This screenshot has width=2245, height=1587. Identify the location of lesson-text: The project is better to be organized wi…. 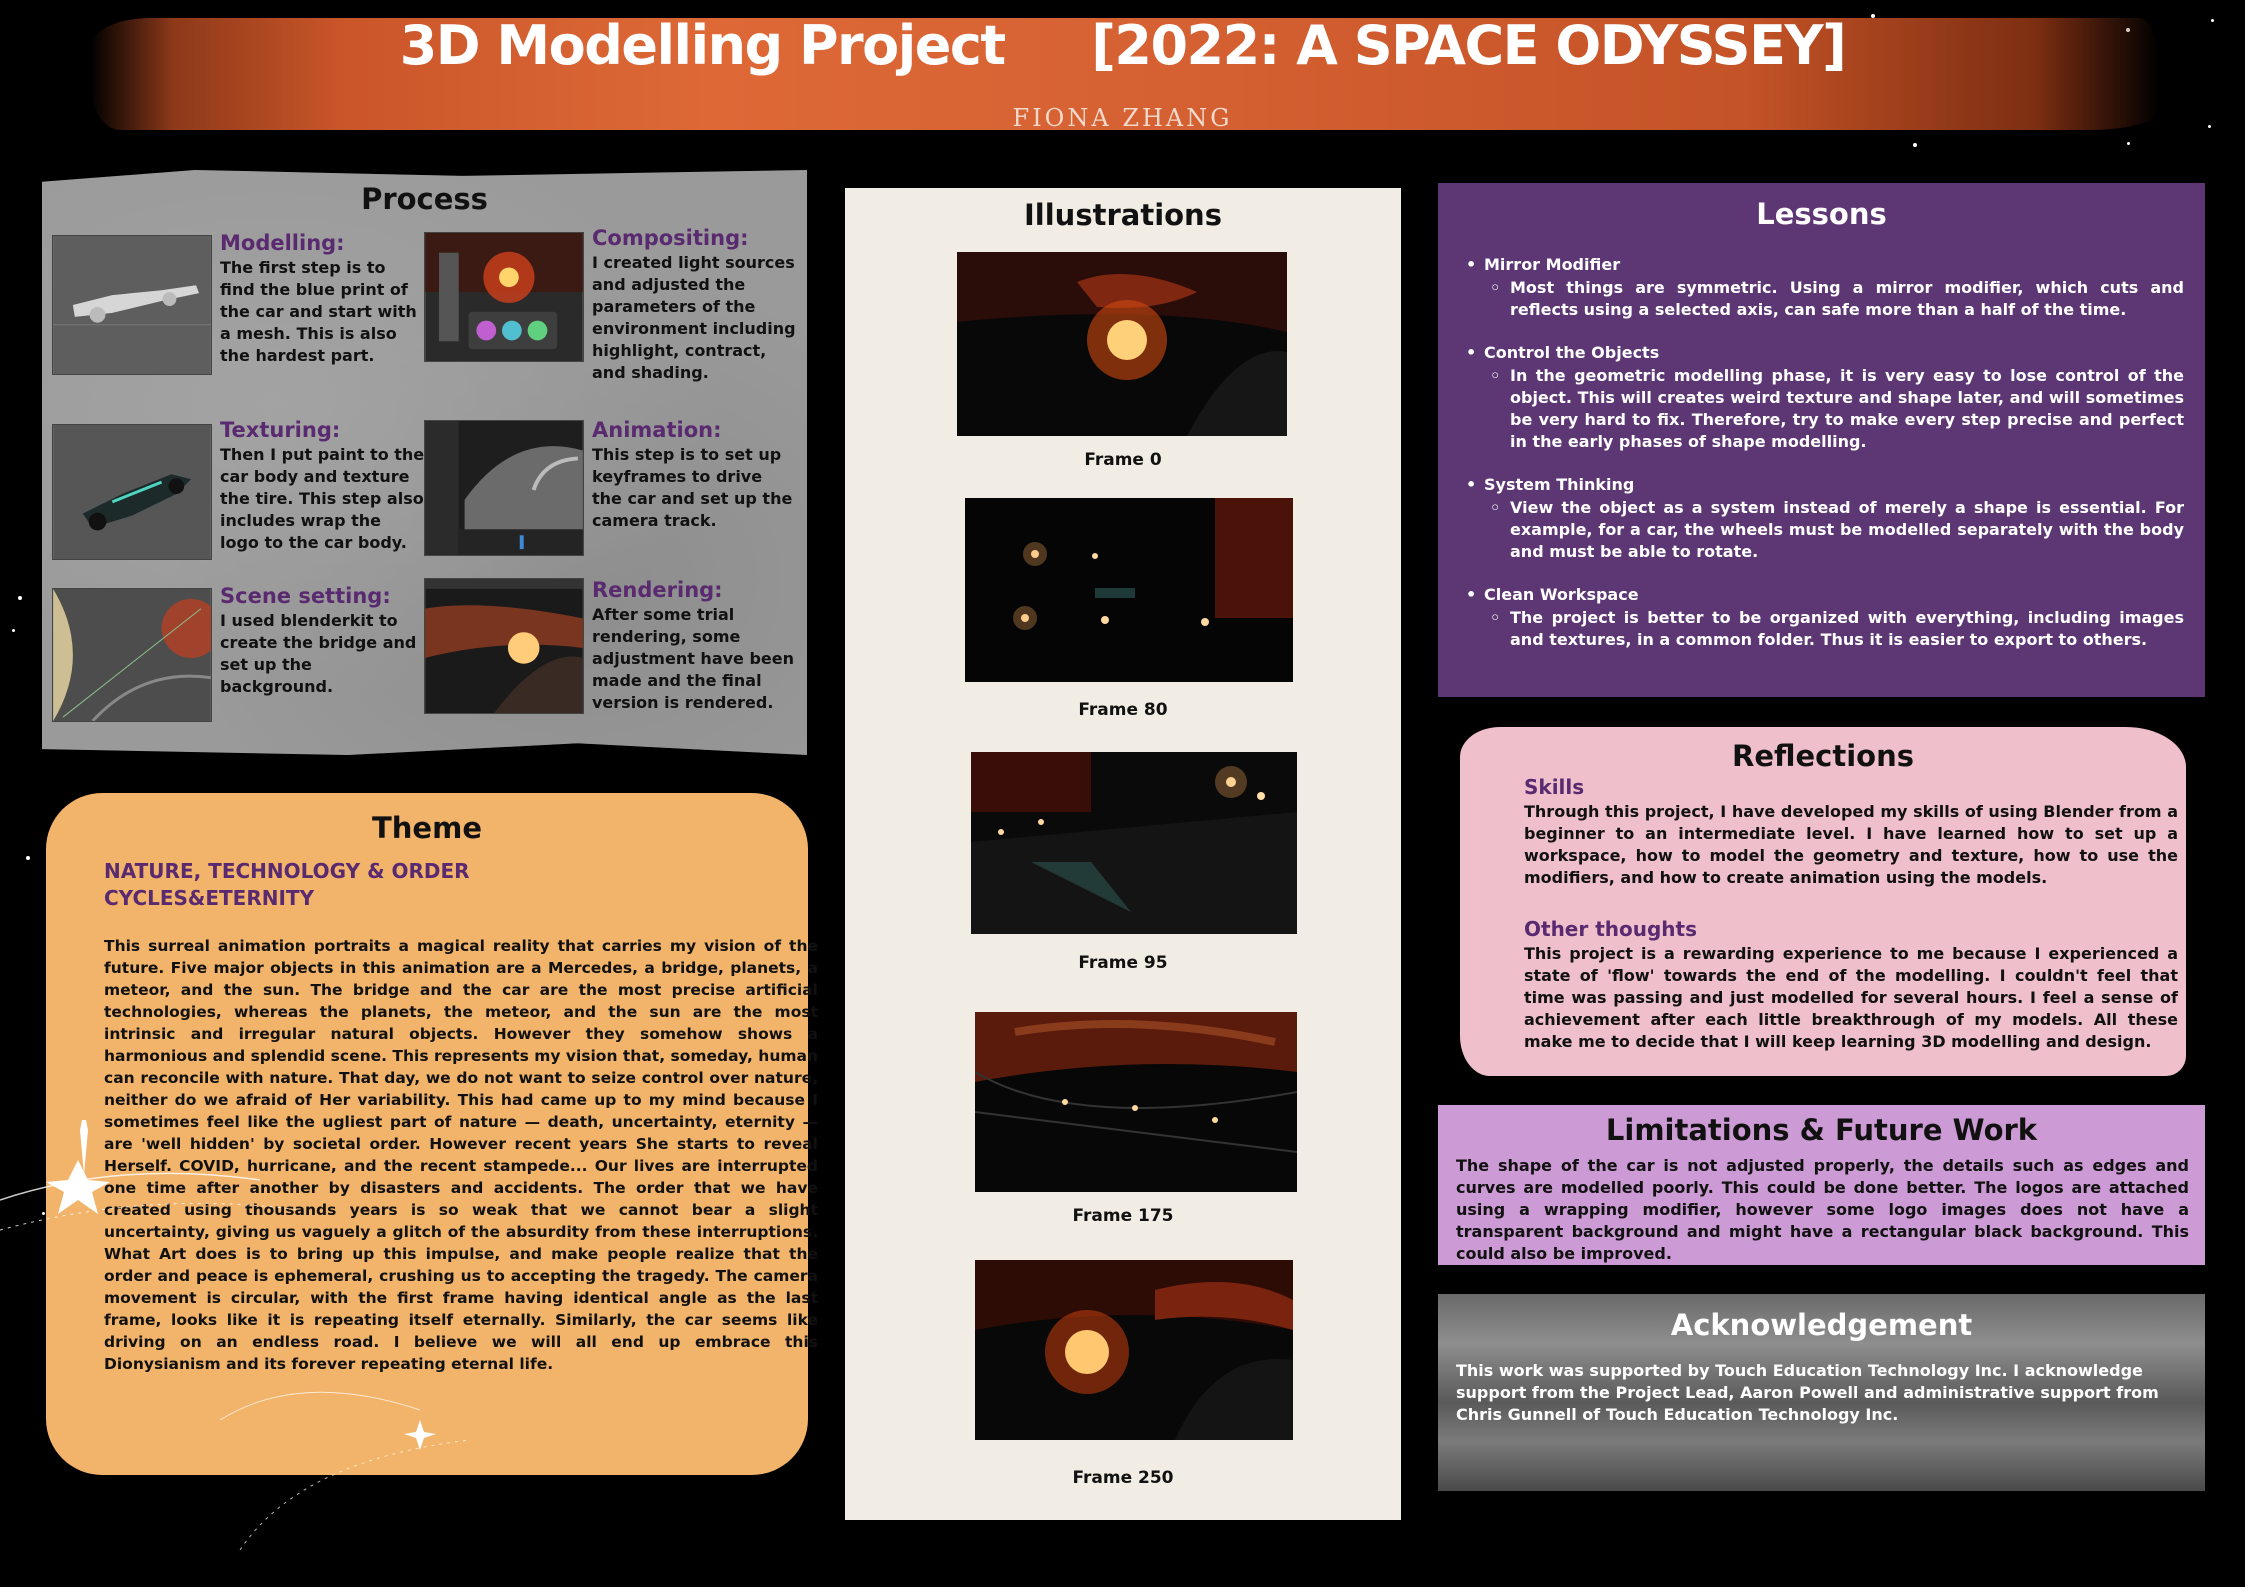
(1837, 629).